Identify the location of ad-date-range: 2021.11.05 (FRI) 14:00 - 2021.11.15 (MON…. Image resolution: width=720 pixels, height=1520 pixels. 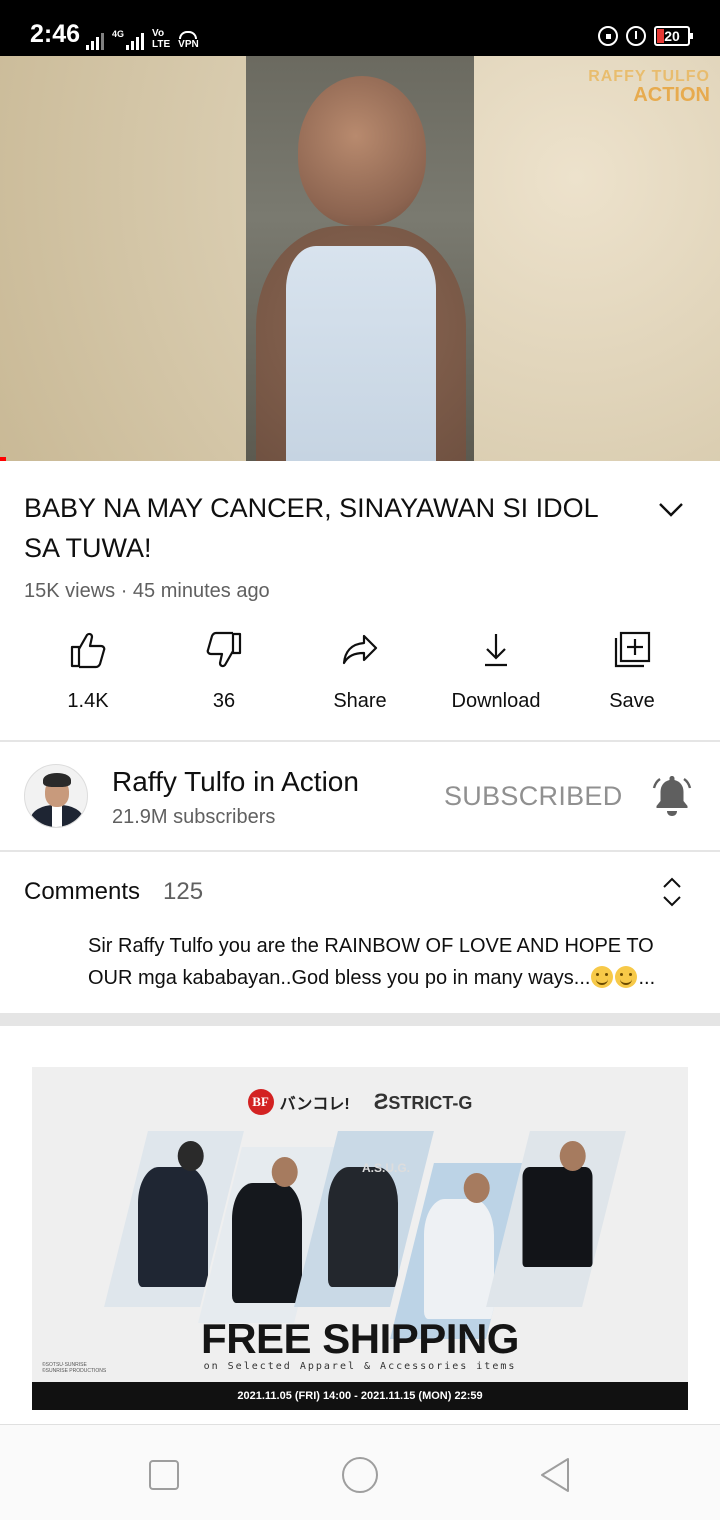
(360, 1396).